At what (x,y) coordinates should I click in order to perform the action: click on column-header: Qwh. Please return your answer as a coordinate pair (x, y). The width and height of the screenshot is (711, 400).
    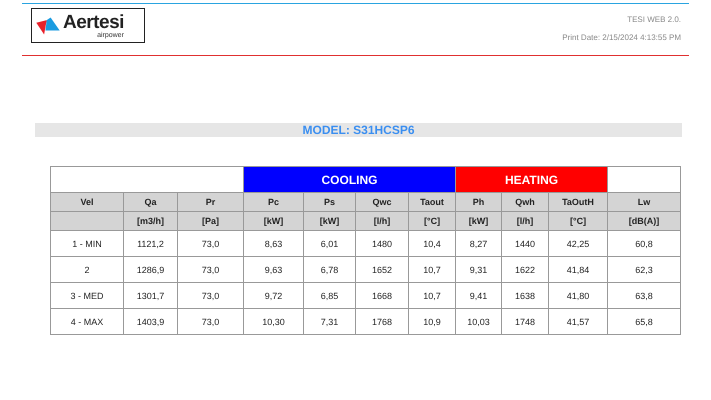
    Looking at the image, I should click on (525, 202).